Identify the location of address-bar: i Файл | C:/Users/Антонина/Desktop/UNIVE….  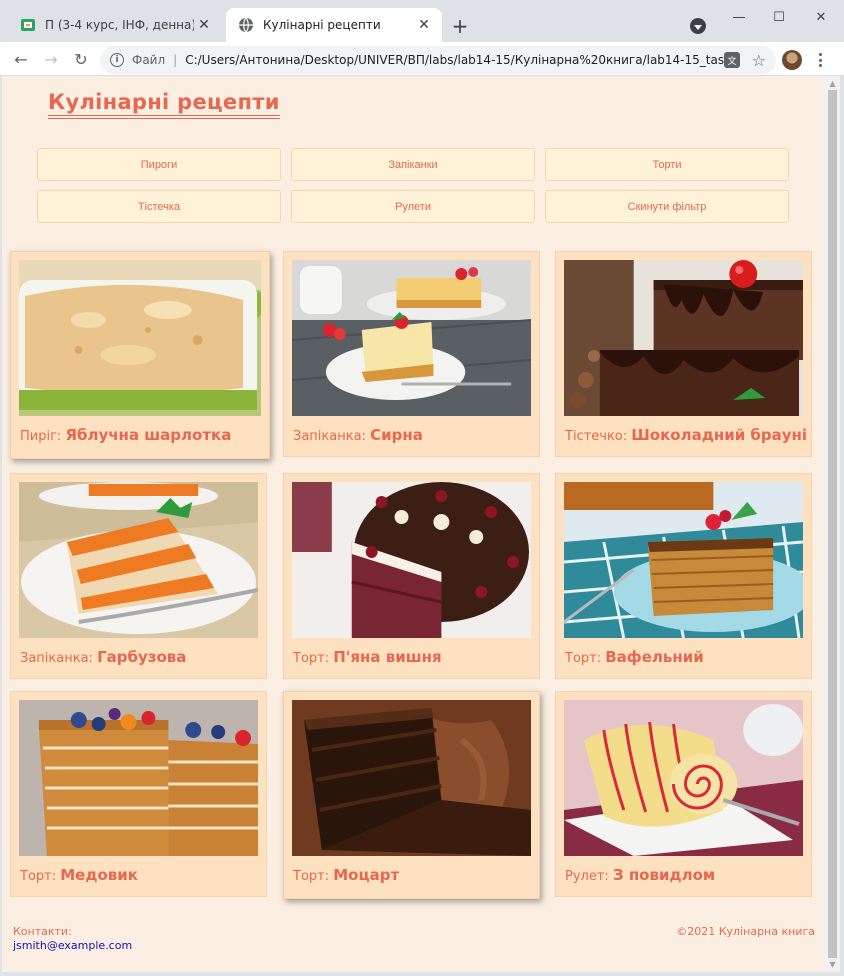
(438, 60).